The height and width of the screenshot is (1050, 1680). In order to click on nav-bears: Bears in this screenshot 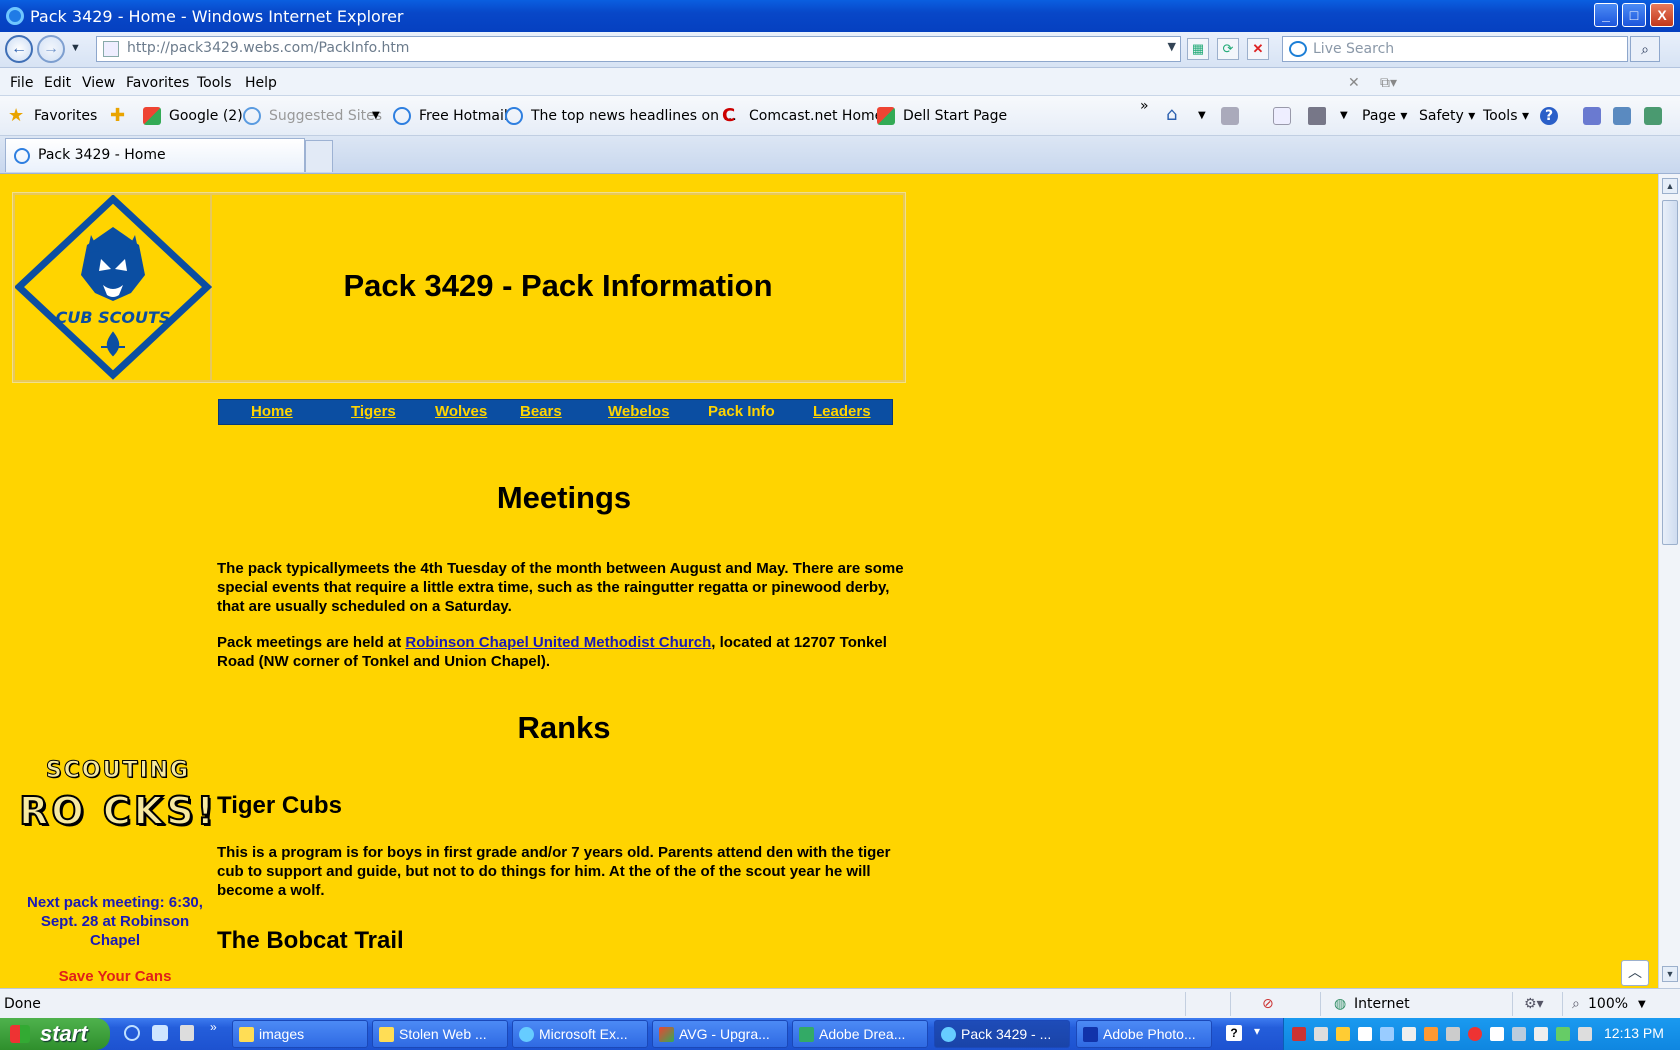, I will do `click(541, 411)`.